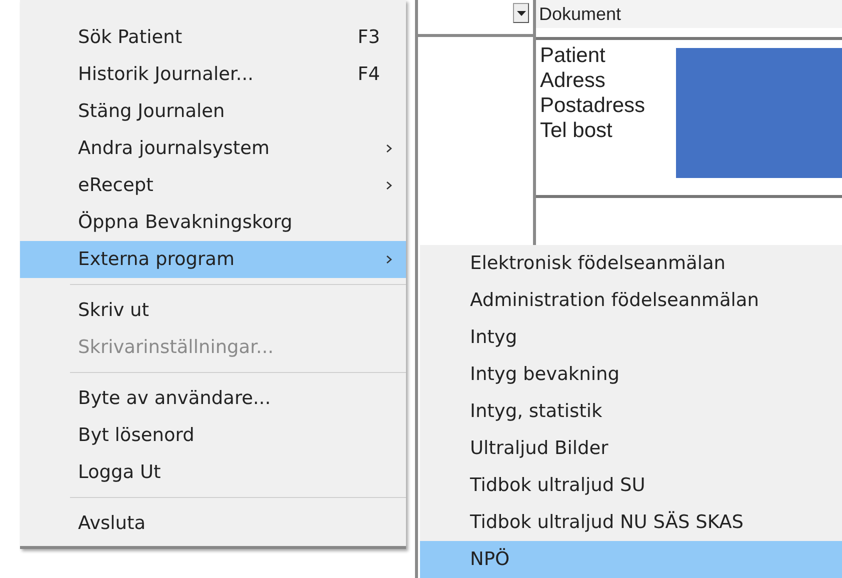 Image resolution: width=842 pixels, height=578 pixels. I want to click on menu-item: Stäng Journalen, so click(213, 111).